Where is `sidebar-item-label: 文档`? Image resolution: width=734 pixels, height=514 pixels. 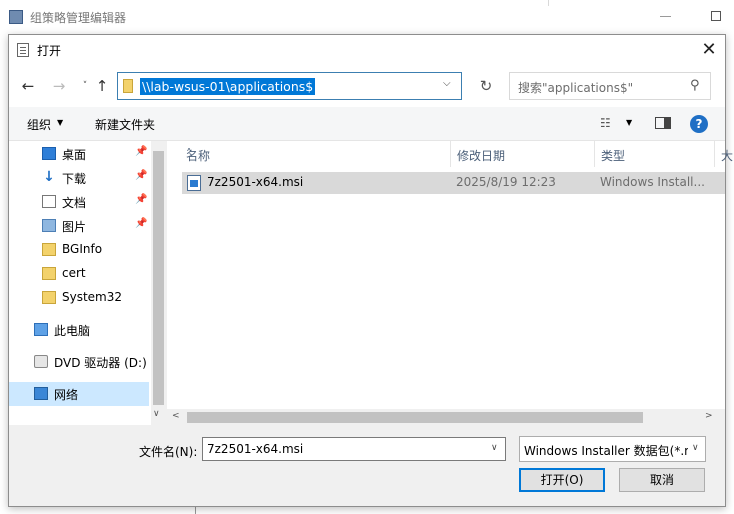 sidebar-item-label: 文档 is located at coordinates (74, 203).